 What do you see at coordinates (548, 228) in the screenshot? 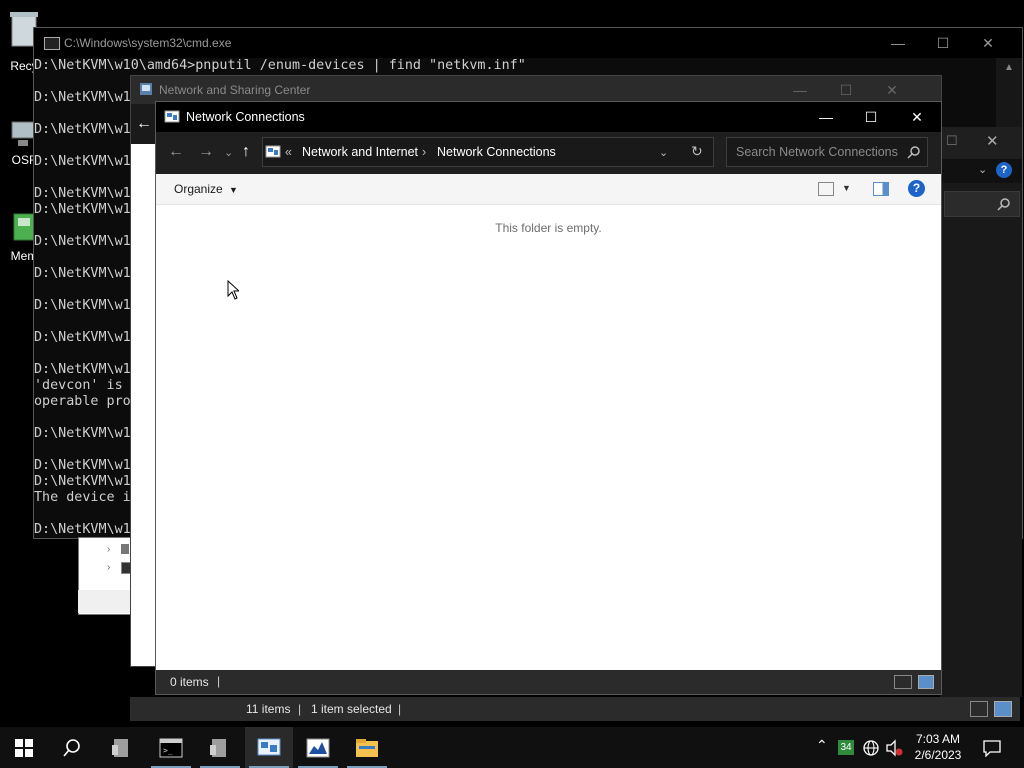
I see `empty-folder-message: This folder is empty.` at bounding box center [548, 228].